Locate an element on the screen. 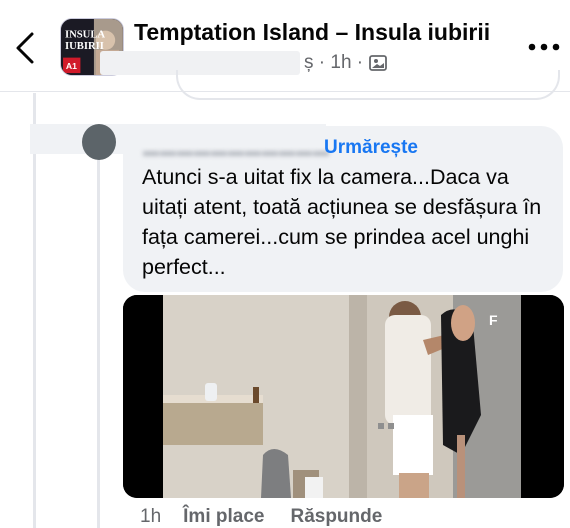 This screenshot has width=570, height=528. redacted-commenter-name: ▬▬▬▬▬▬▬▬▬▬▬ is located at coordinates (236, 151).